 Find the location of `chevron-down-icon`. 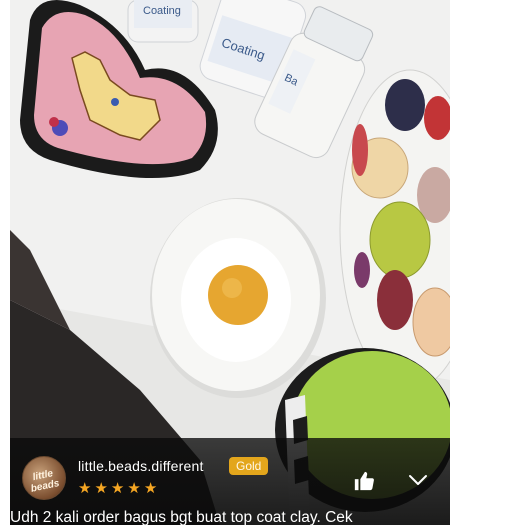

chevron-down-icon is located at coordinates (418, 480).